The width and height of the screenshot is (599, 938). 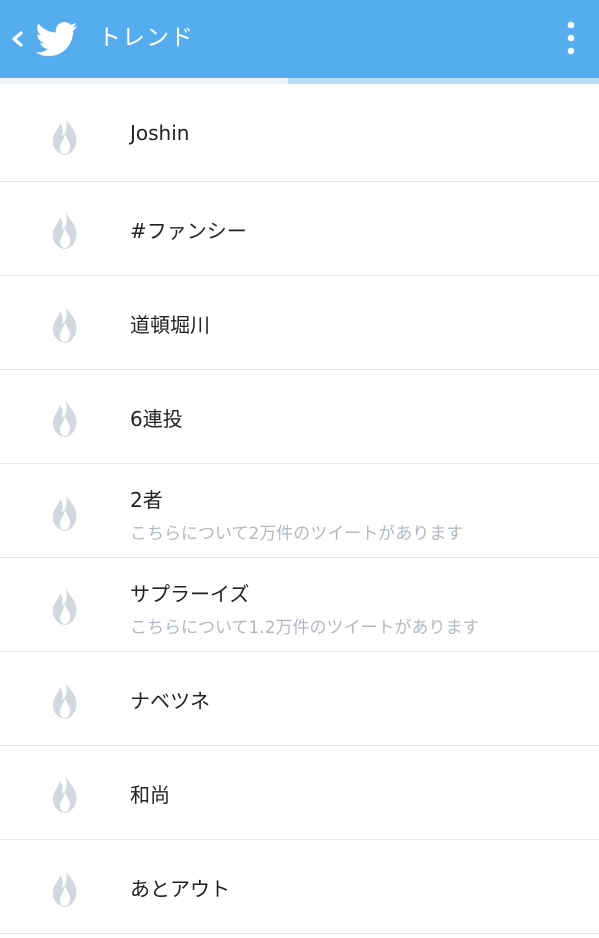 What do you see at coordinates (299, 699) in the screenshot?
I see `trend-item: ナベツネ` at bounding box center [299, 699].